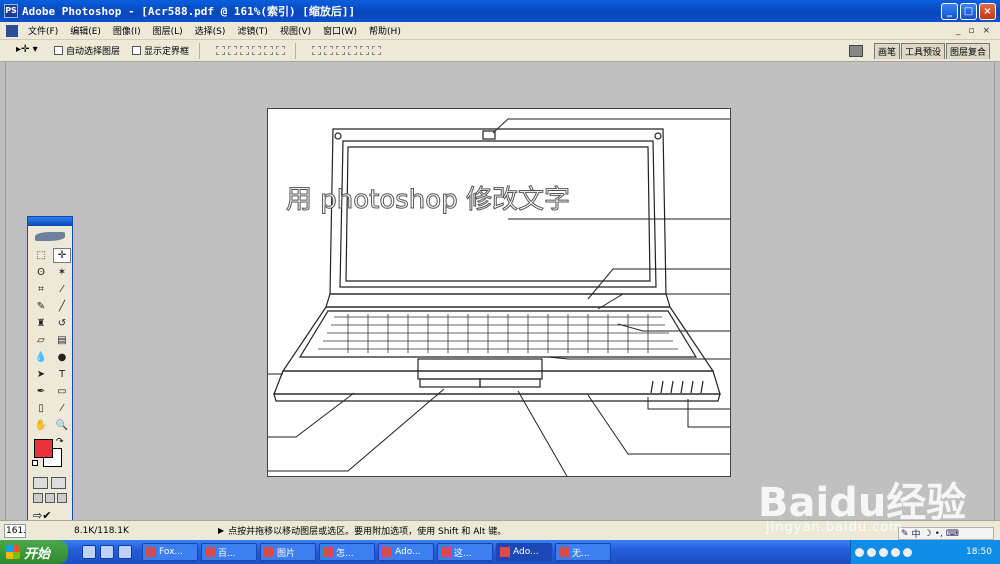 The image size is (1000, 564). Describe the element at coordinates (922, 50) in the screenshot. I see `tab-tool-presets: 工具预设` at that location.